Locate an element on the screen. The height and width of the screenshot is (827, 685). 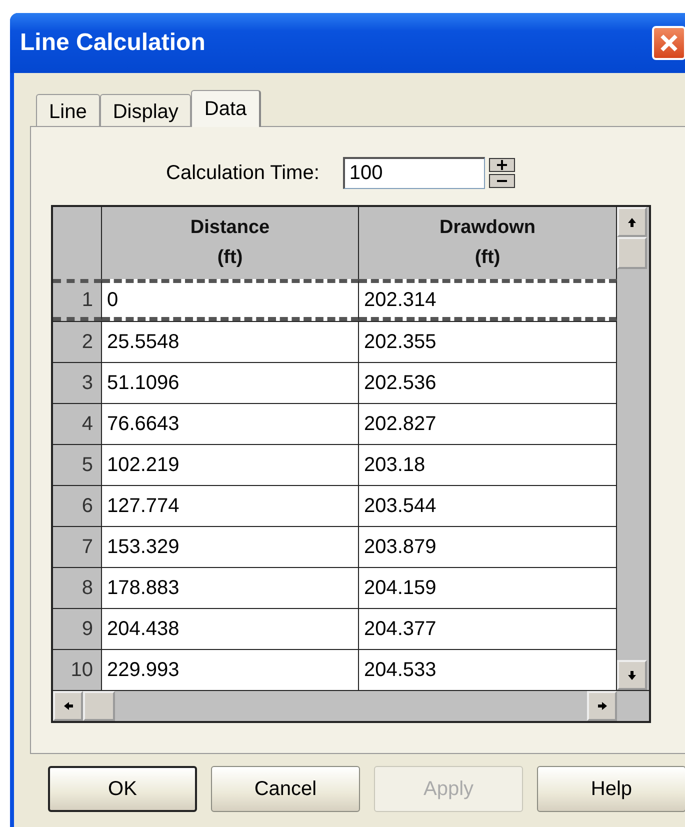
table-cell: 204.533 is located at coordinates (488, 669).